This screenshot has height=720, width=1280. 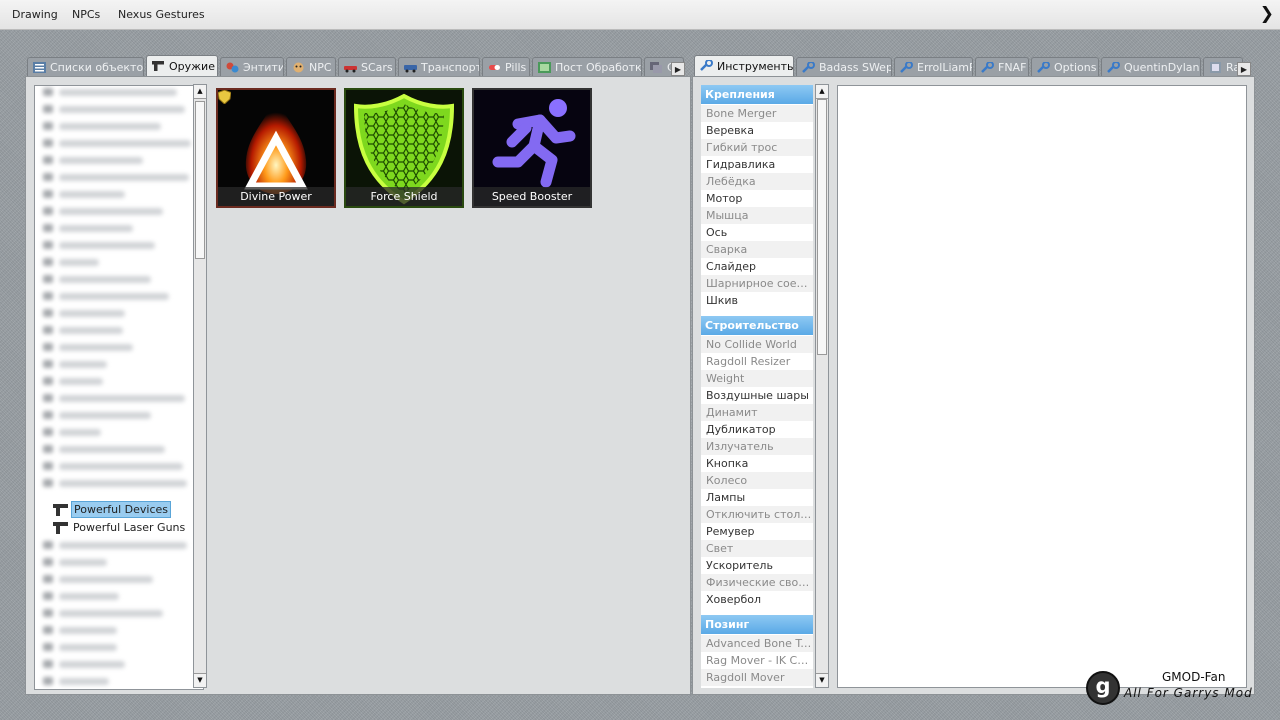 What do you see at coordinates (757, 446) in the screenshot?
I see `tool-item: Излучатель` at bounding box center [757, 446].